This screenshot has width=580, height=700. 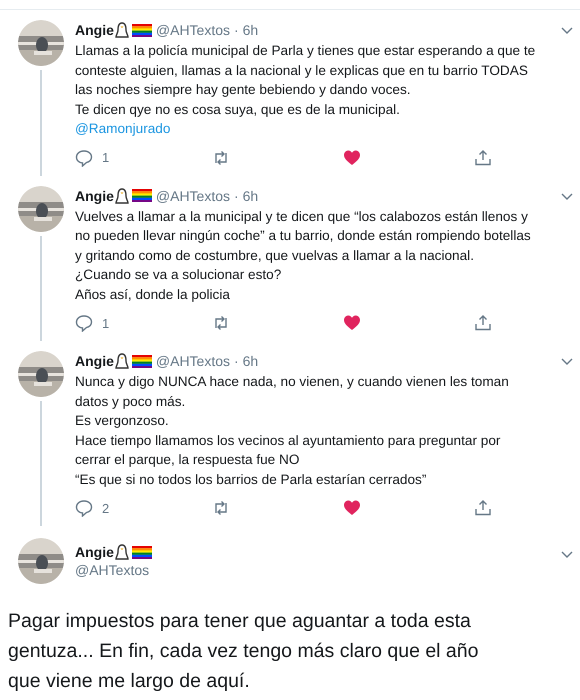 What do you see at coordinates (292, 431) in the screenshot?
I see `tweet-text: Nunca y digo NUNCA hace nada, no vienen, y cuando vienen les toman datos y poco más. Es vergonzoso. Hace tiempo llamamos los vecinos al ayuntamiento para preguntar por cerrar el parque, la respuesta fue NO “Es que si no todos los barrios de Parla estarían cerrados”` at bounding box center [292, 431].